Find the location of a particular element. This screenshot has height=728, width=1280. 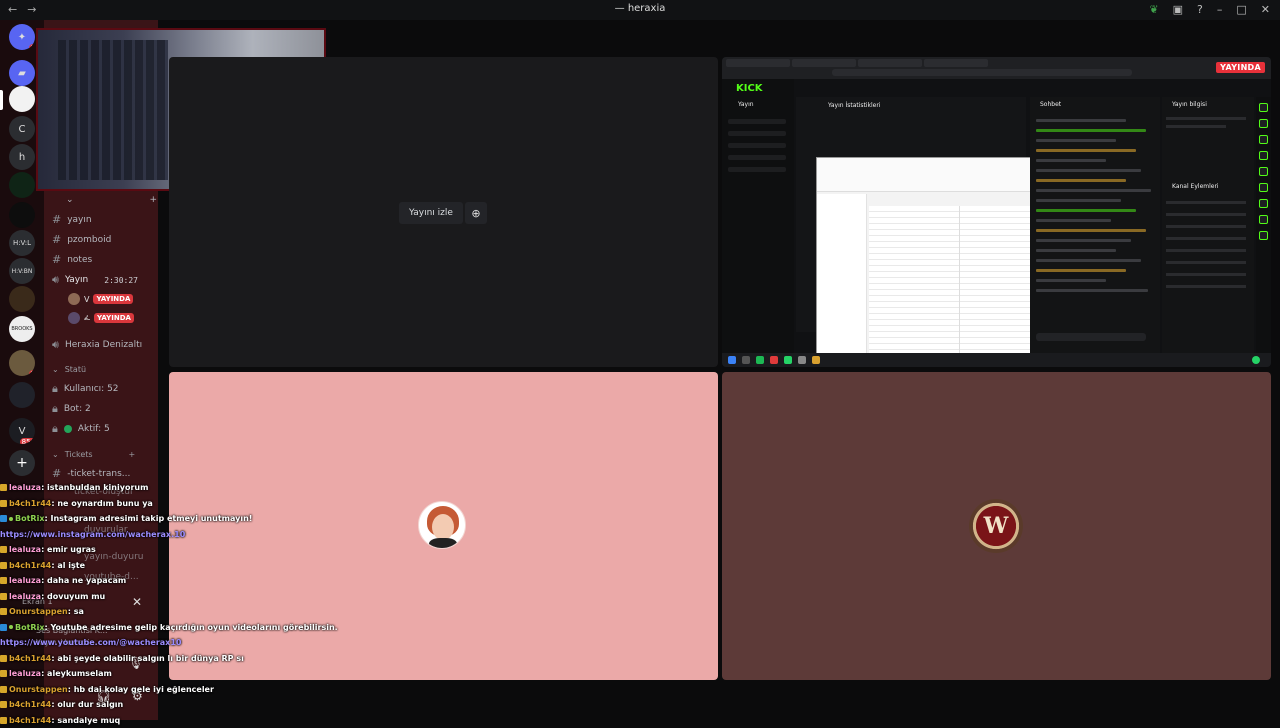

category-chevron-icon: ⌄+ is located at coordinates (111, 200).